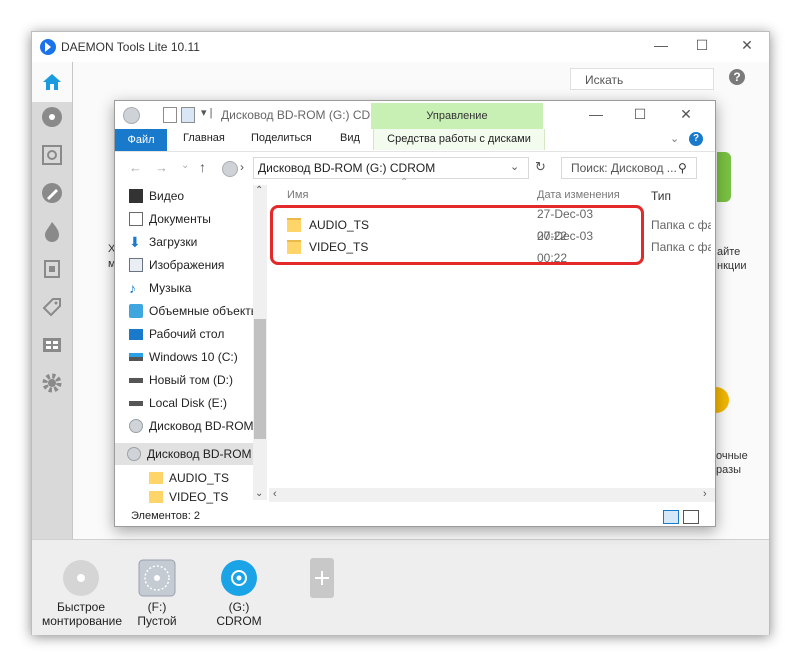  I want to click on new-folder-icon, so click(188, 115).